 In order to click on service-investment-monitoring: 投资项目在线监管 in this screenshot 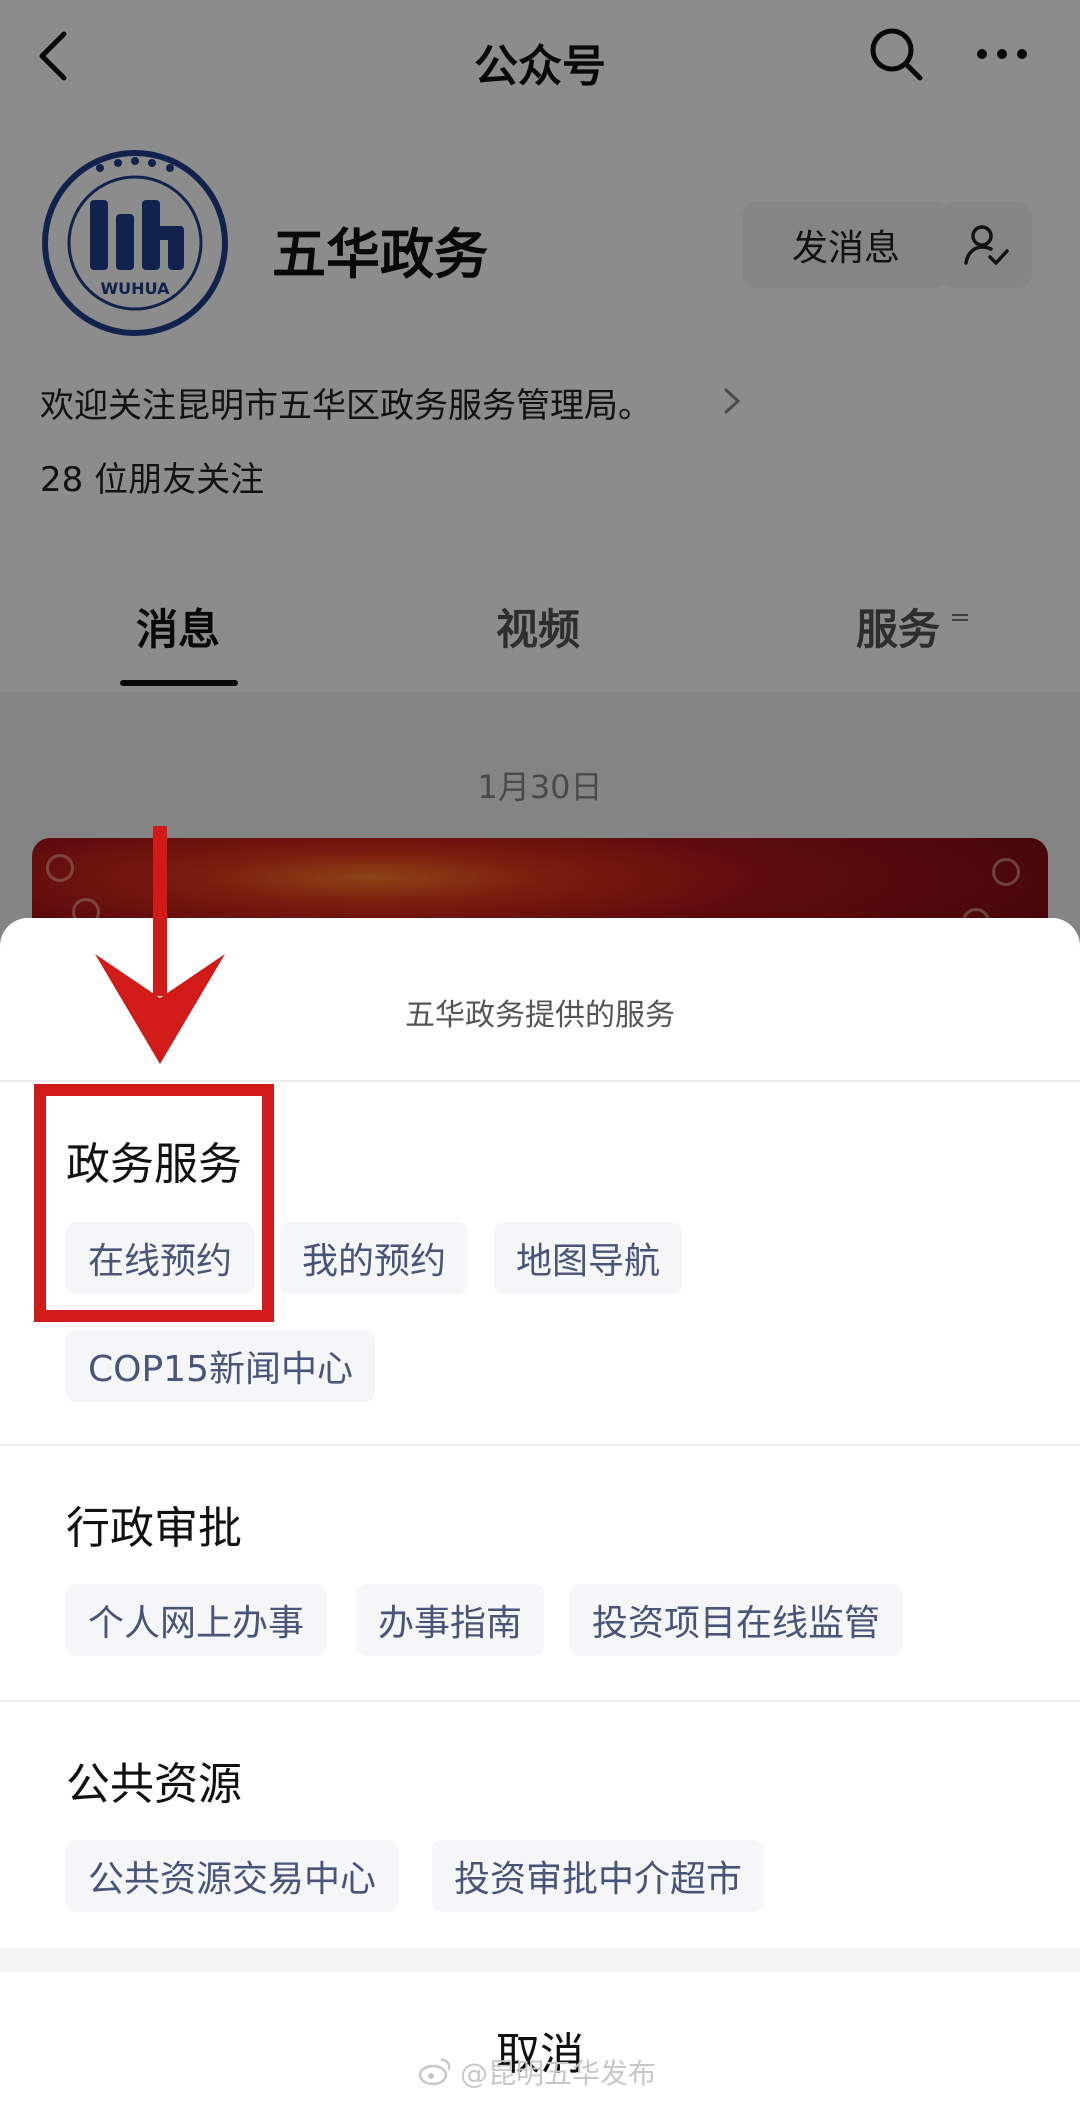, I will do `click(736, 1620)`.